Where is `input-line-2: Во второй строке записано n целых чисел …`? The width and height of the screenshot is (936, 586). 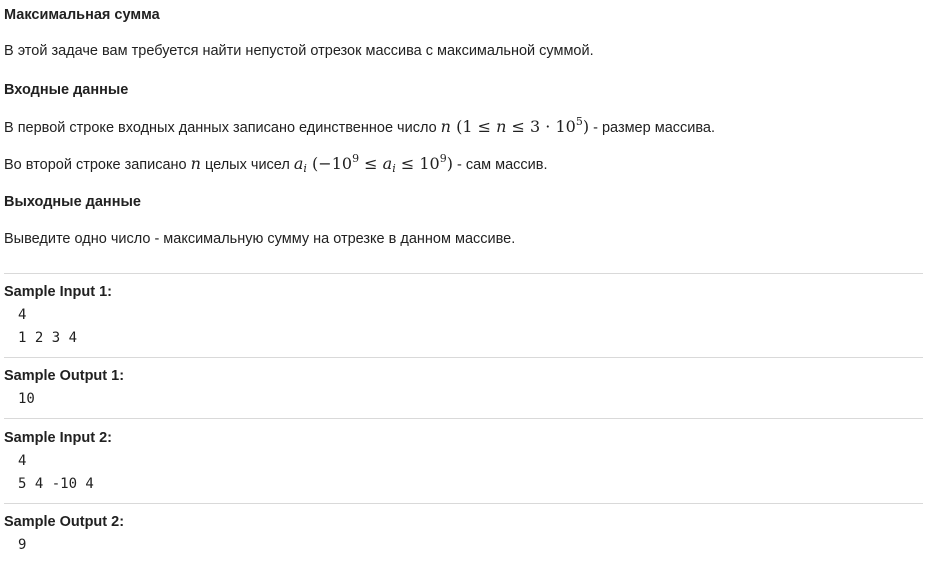 input-line-2: Во второй строке записано n целых чисел … is located at coordinates (276, 163).